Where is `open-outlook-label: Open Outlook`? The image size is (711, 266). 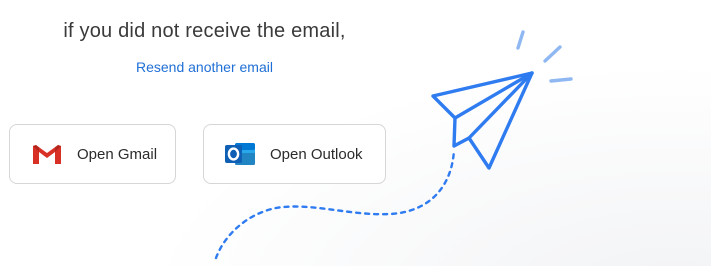
open-outlook-label: Open Outlook is located at coordinates (316, 154).